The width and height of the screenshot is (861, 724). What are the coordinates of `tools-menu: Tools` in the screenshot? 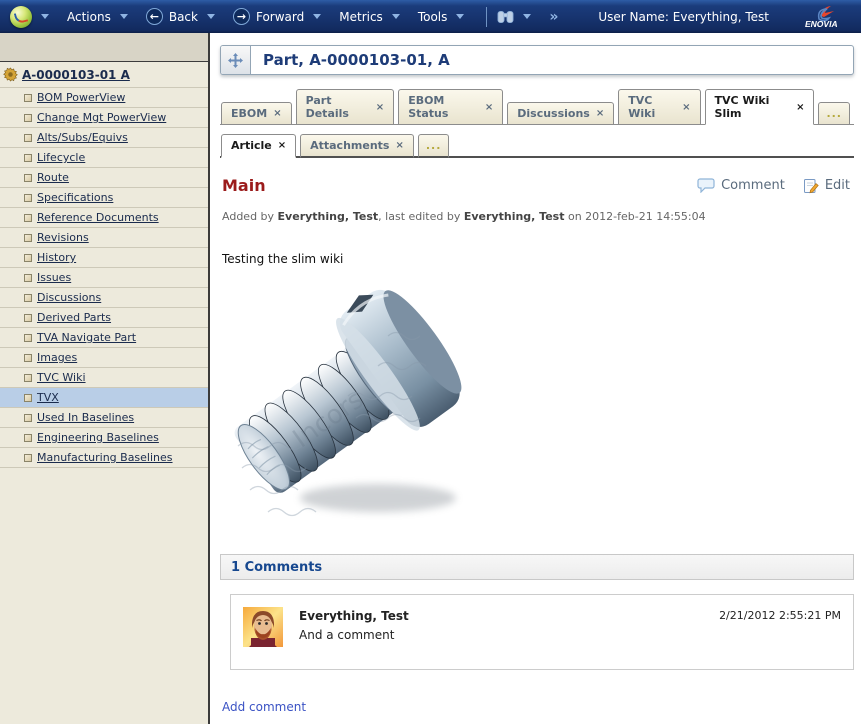 It's located at (441, 17).